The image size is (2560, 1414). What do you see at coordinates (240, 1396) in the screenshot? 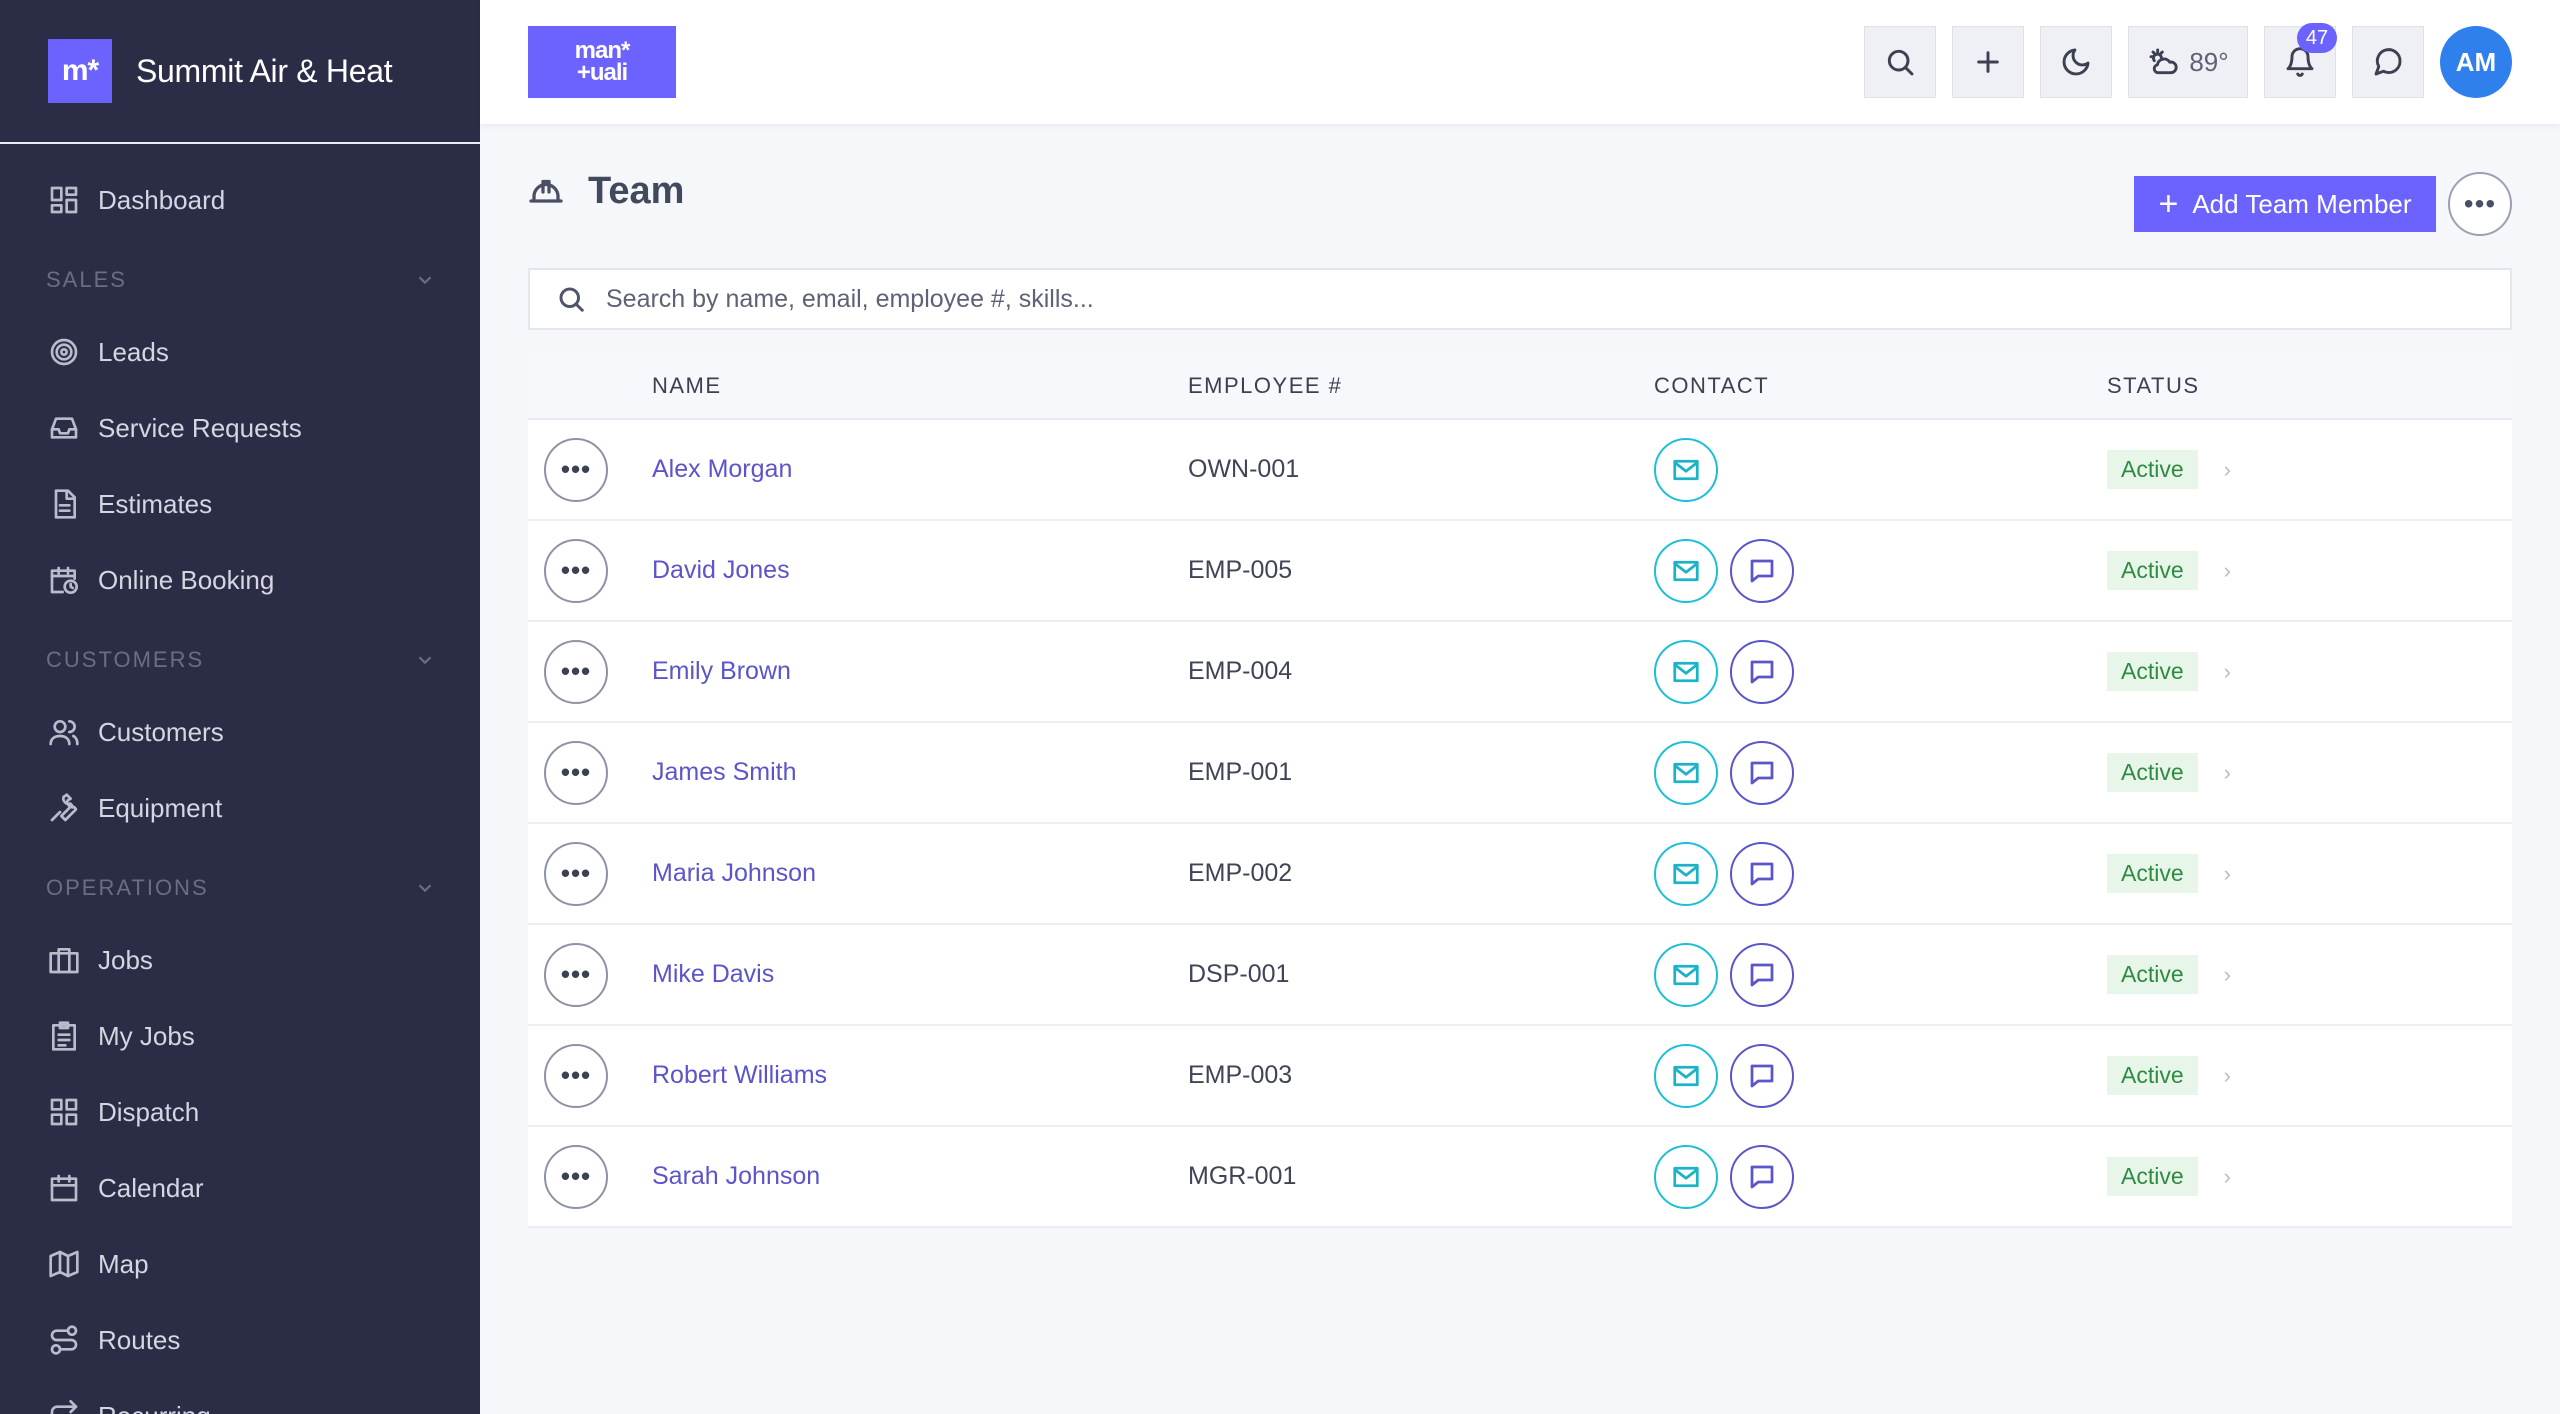
I see `sidebar-item-recurring: Recurring` at bounding box center [240, 1396].